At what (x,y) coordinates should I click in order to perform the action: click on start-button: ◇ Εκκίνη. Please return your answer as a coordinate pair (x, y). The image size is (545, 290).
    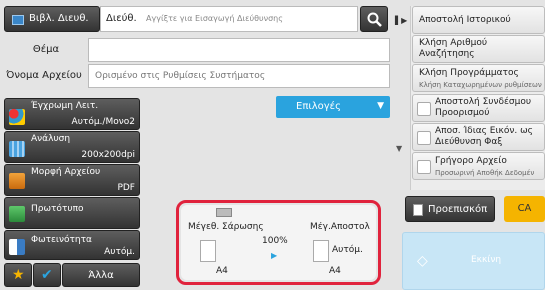
    Looking at the image, I should click on (473, 261).